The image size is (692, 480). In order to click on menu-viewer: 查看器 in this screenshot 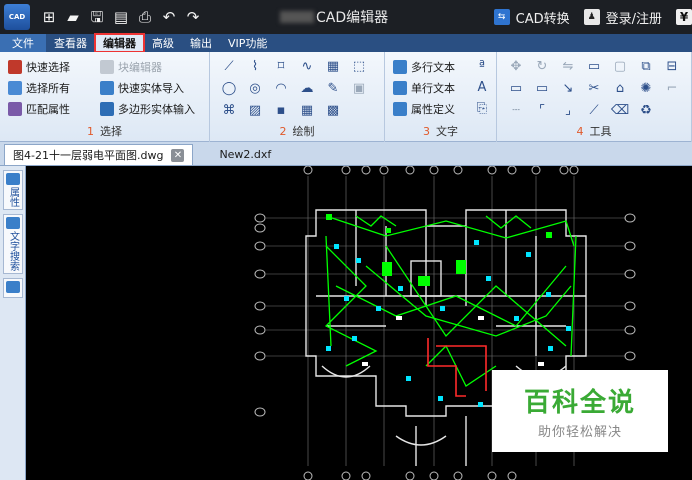, I will do `click(70, 43)`.